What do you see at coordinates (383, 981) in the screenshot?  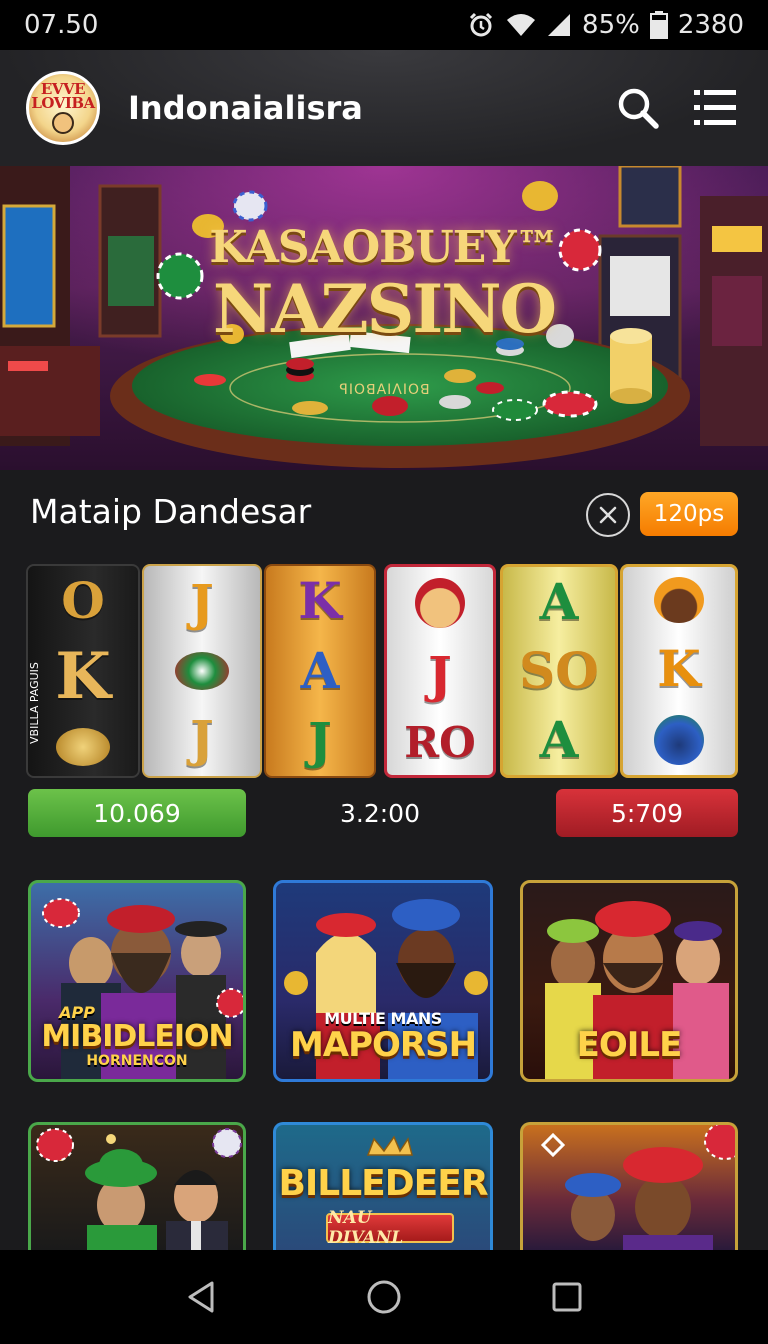 I see `game-tile: MULTIE MANS MAPORSH` at bounding box center [383, 981].